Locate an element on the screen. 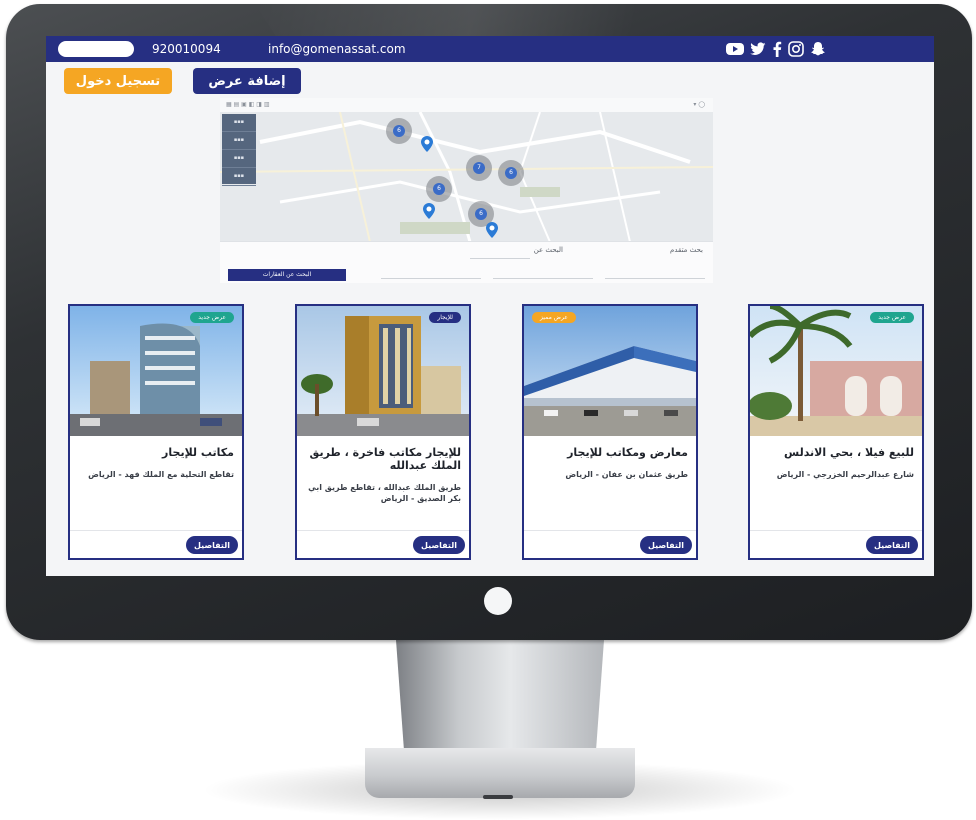  property-type-select is located at coordinates (655, 273).